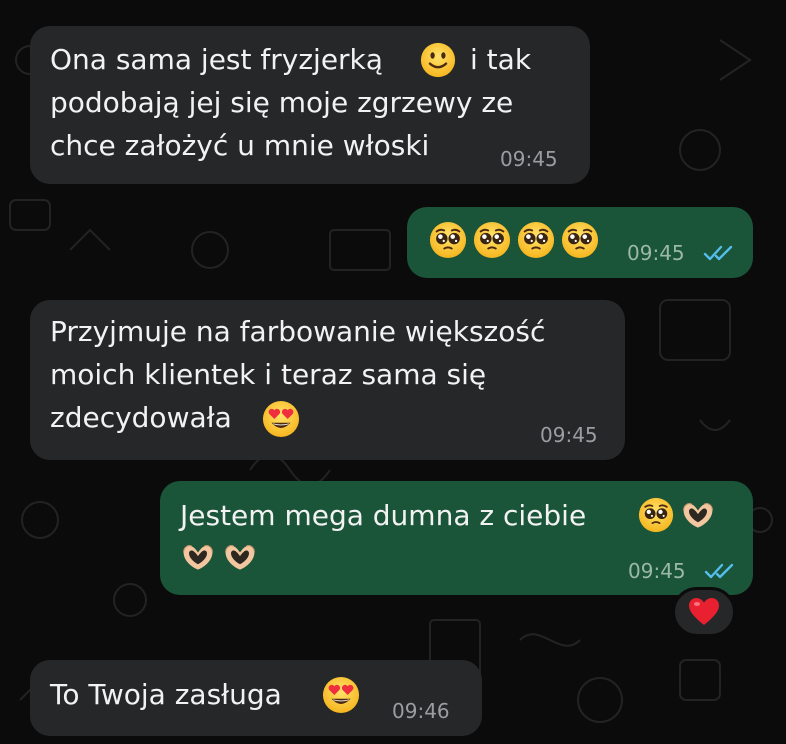 This screenshot has width=786, height=744. I want to click on message-text-inline: i tak, so click(501, 59).